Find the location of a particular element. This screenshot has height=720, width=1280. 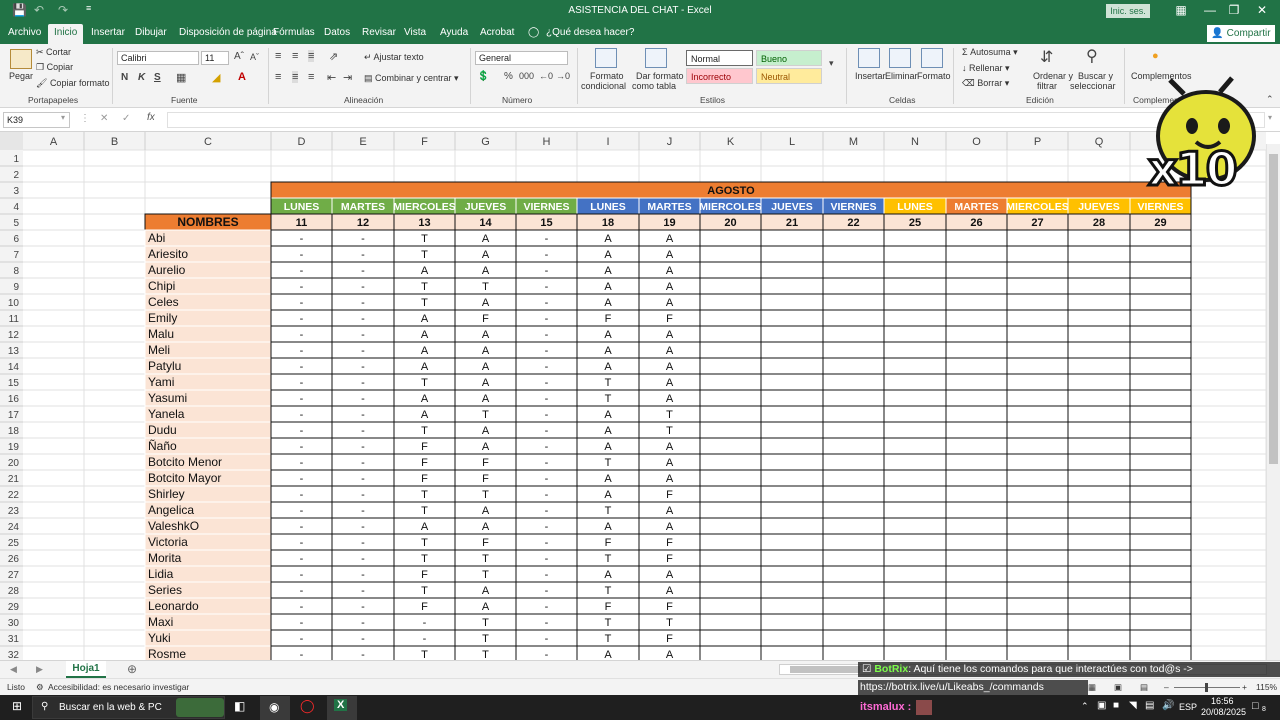

language-indicator: ESP is located at coordinates (1188, 707).